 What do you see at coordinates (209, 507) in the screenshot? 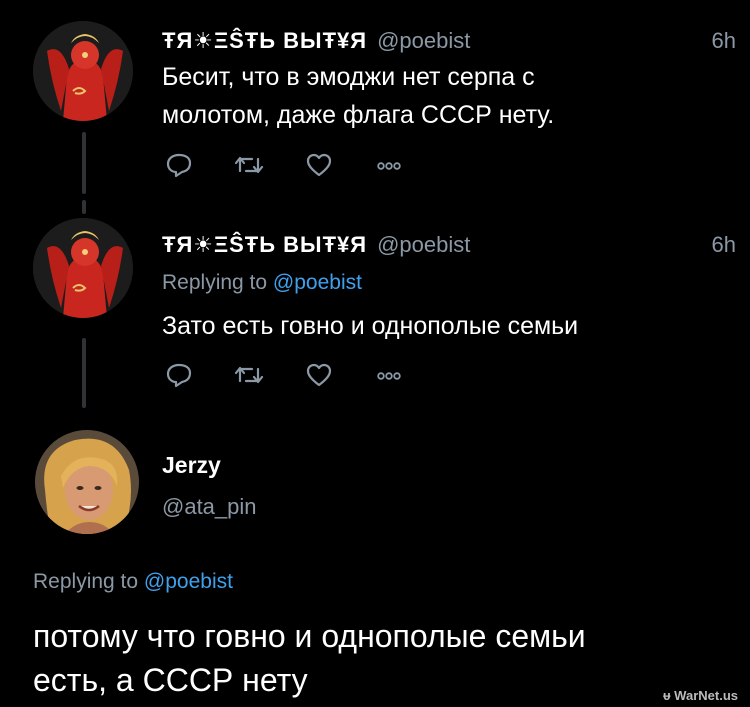
I see `user-handle: @ata_pin` at bounding box center [209, 507].